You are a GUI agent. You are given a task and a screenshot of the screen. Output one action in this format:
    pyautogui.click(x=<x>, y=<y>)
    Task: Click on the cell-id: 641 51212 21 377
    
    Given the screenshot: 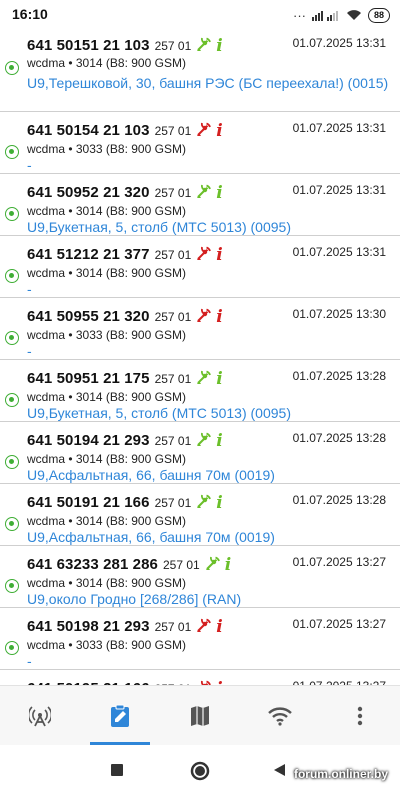 What is the action you would take?
    pyautogui.click(x=88, y=254)
    